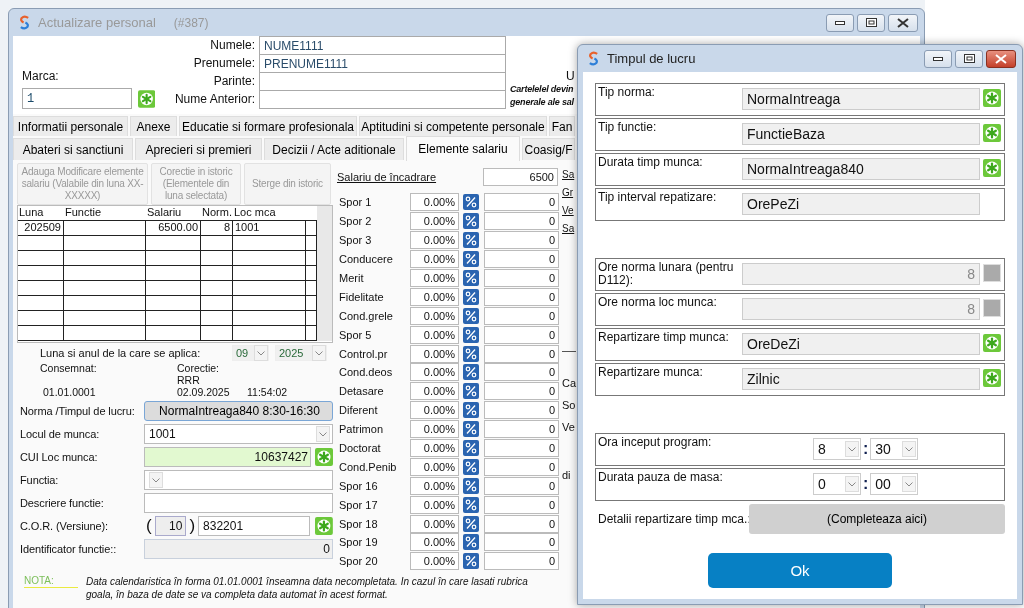 The image size is (1024, 608). Describe the element at coordinates (861, 379) in the screenshot. I see `input-field: Zilnic` at that location.